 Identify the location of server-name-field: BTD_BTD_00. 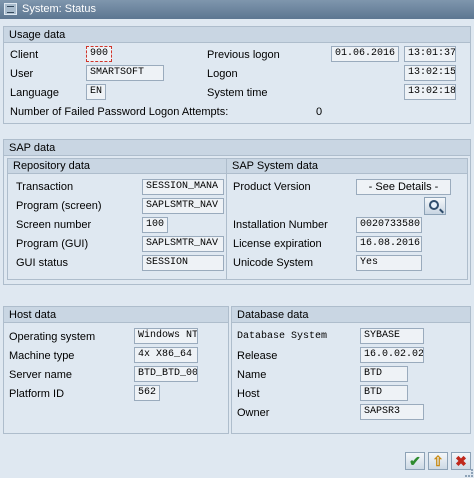
(166, 374).